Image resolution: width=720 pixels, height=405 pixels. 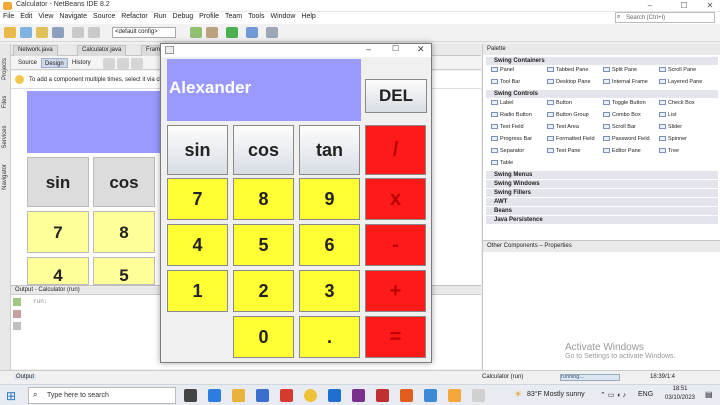 What do you see at coordinates (602, 175) in the screenshot?
I see `section-swing-menus: Swing Menus` at bounding box center [602, 175].